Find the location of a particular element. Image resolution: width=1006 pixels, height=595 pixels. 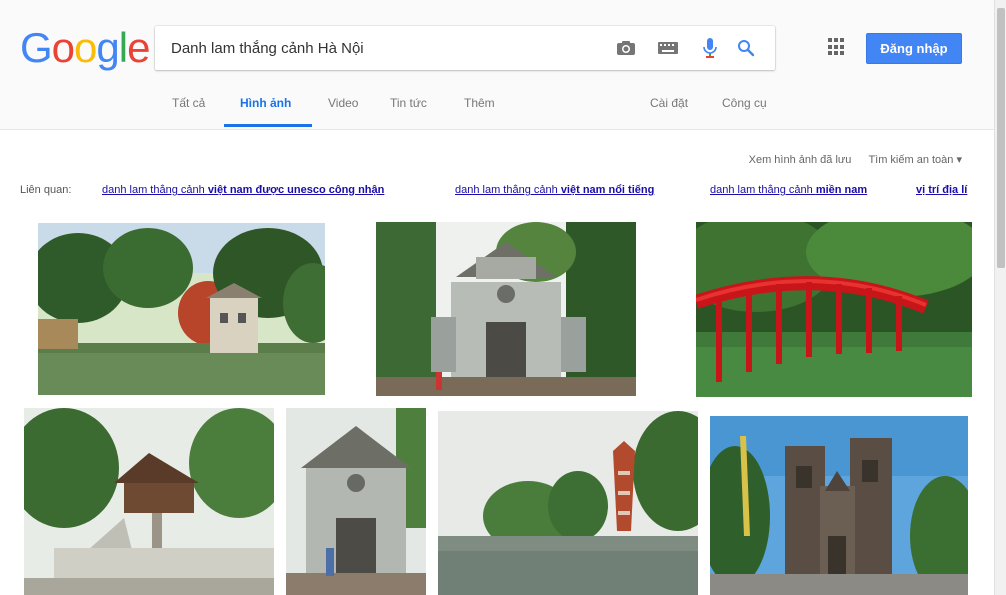

related-chip-bold: miền nam is located at coordinates (841, 190).